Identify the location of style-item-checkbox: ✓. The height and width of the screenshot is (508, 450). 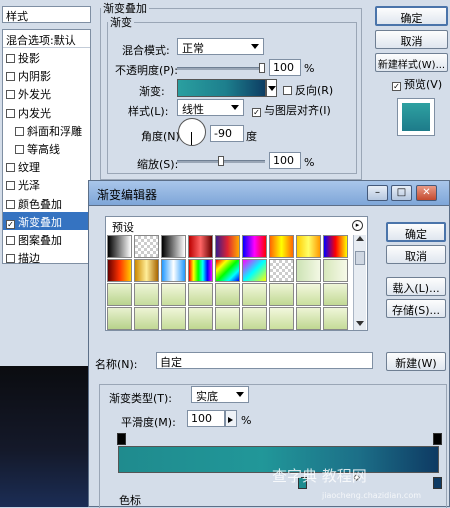
(10, 224).